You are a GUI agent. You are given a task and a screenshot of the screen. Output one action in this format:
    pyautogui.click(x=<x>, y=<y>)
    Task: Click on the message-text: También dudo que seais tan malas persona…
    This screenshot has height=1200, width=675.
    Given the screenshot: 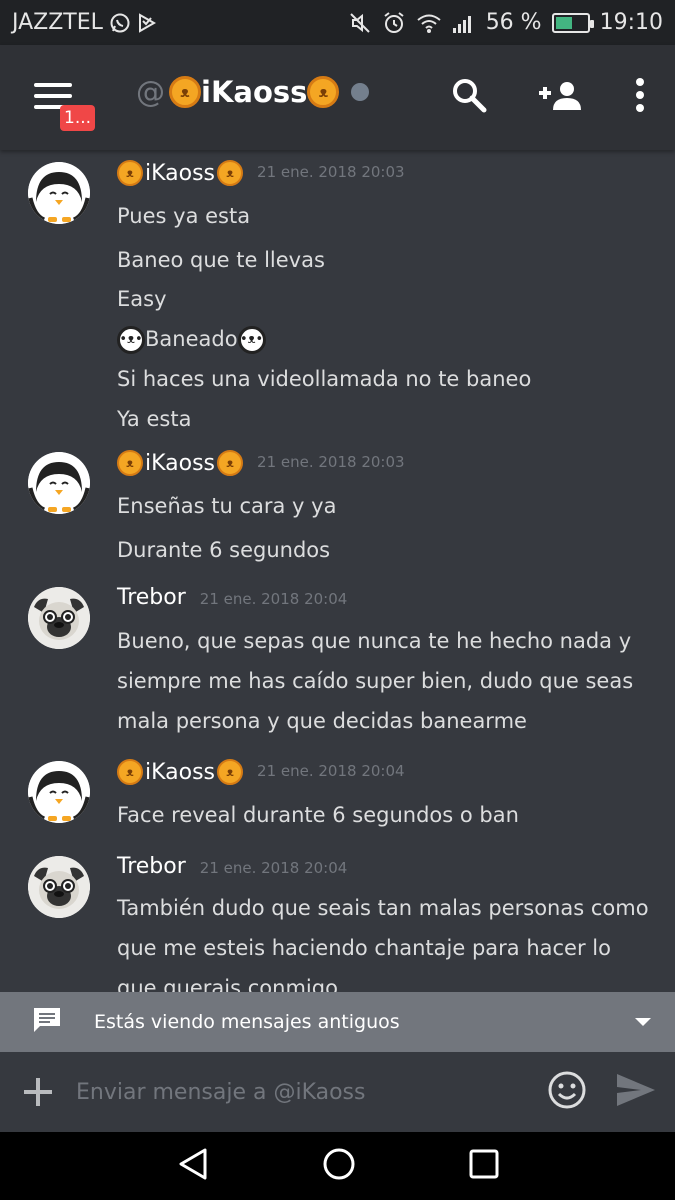 What is the action you would take?
    pyautogui.click(x=383, y=944)
    